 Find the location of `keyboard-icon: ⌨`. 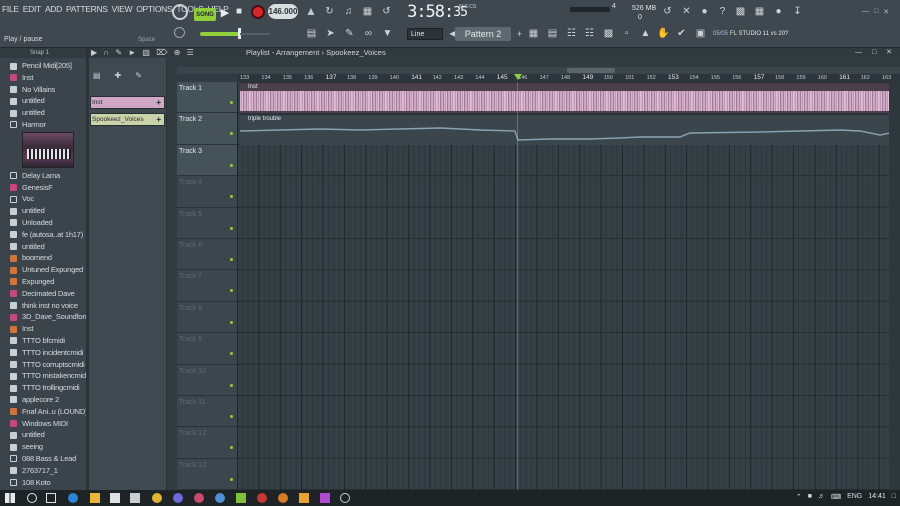

keyboard-icon: ⌨ is located at coordinates (836, 497).